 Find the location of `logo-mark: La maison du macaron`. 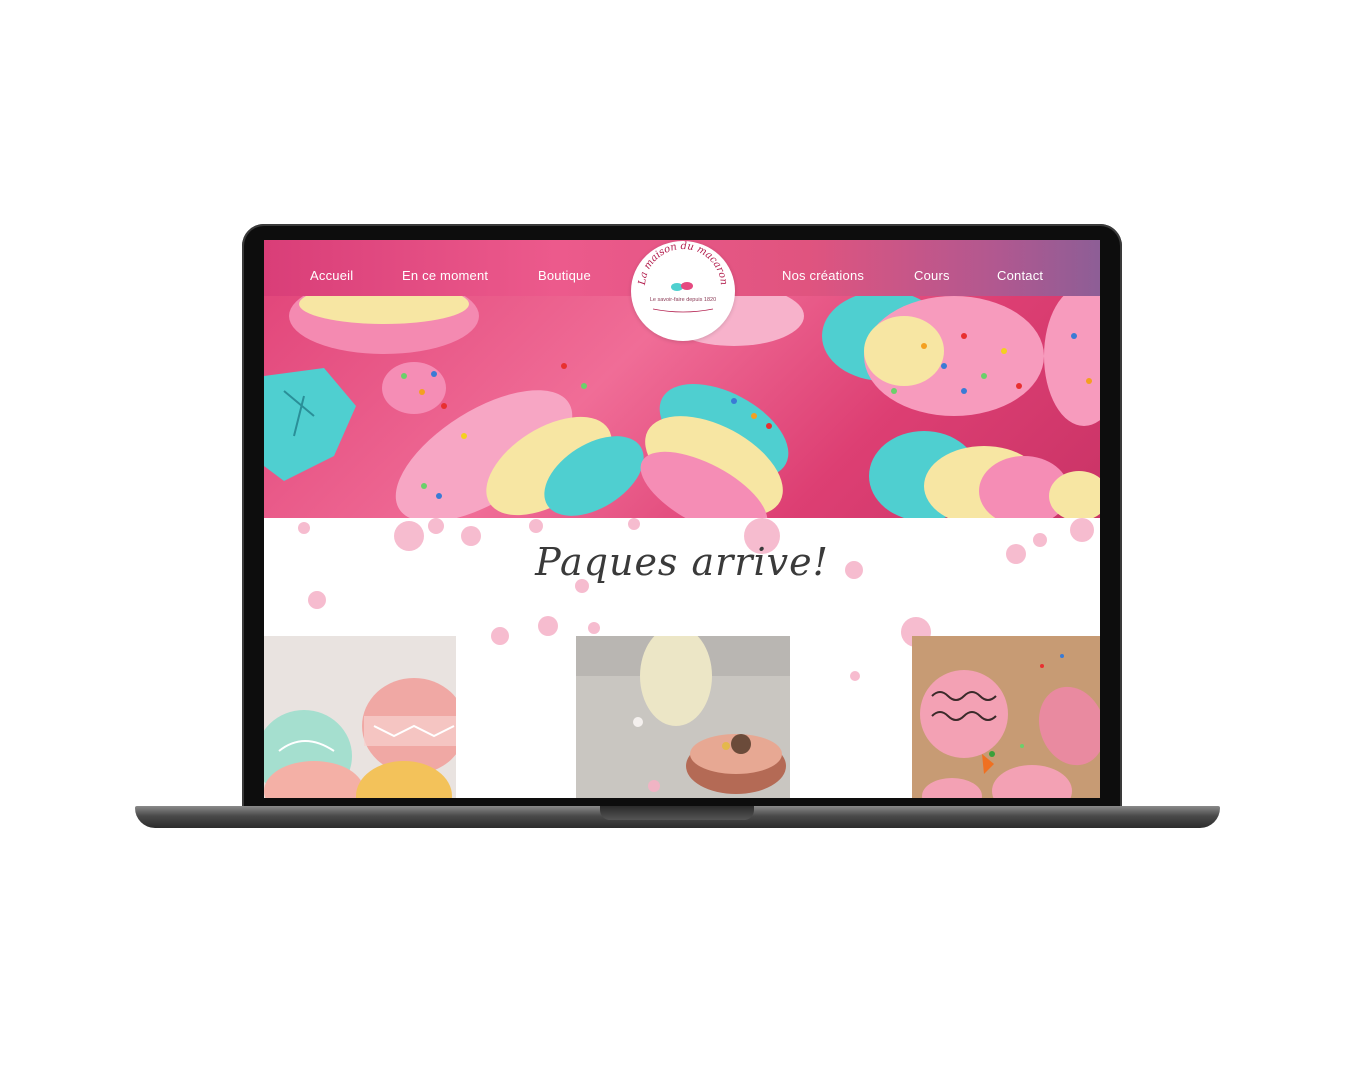

logo-mark: La maison du macaron is located at coordinates (683, 277).